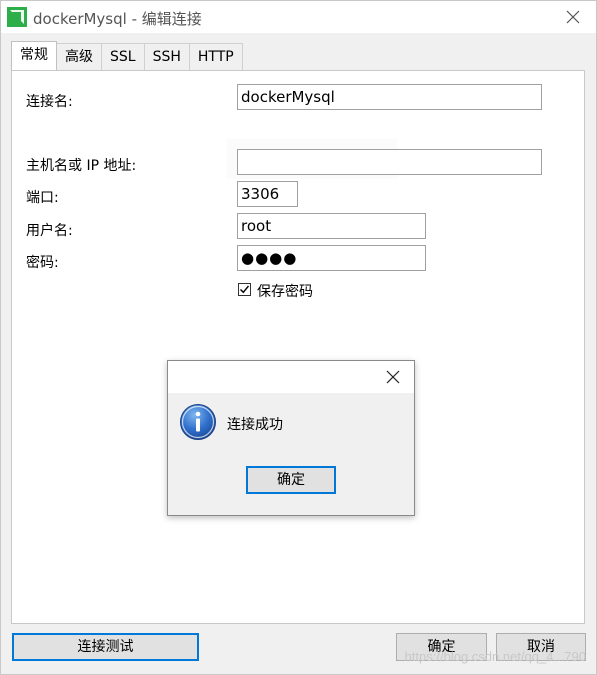 This screenshot has height=675, width=597. What do you see at coordinates (389, 97) in the screenshot?
I see `connection-name-input: dockerMysql` at bounding box center [389, 97].